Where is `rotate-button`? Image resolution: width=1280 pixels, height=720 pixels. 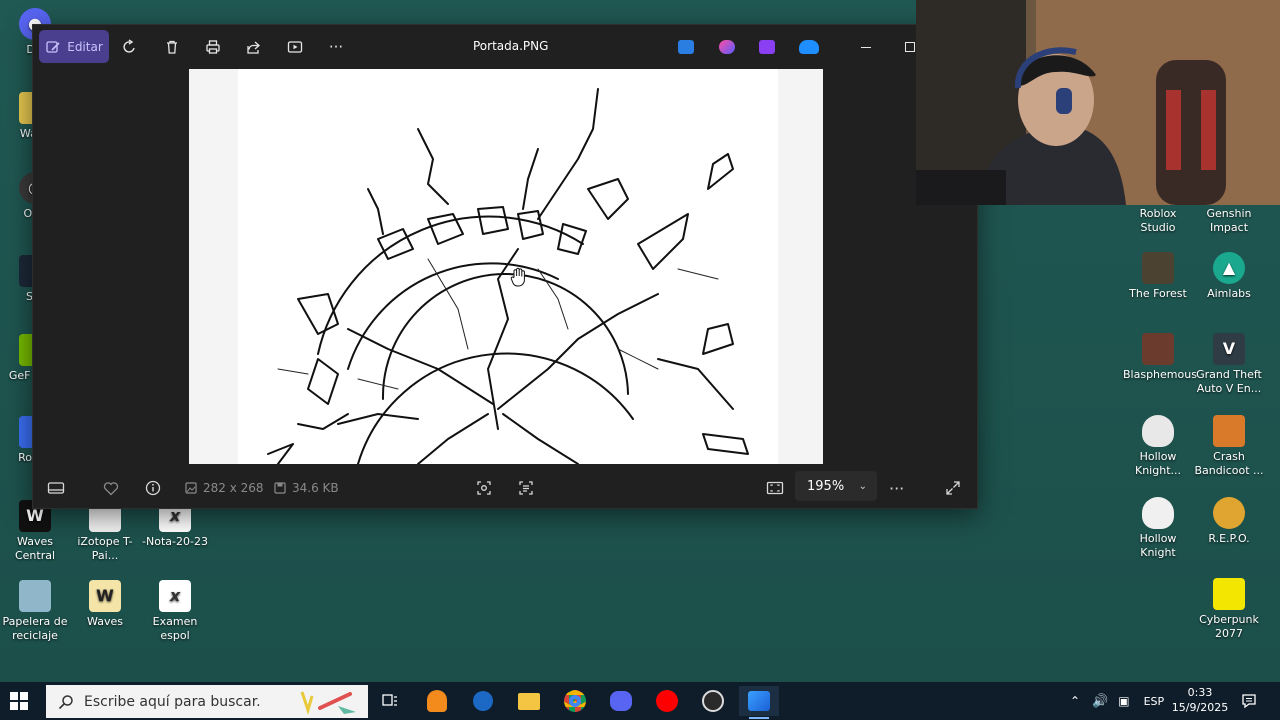
rotate-button is located at coordinates (130, 47).